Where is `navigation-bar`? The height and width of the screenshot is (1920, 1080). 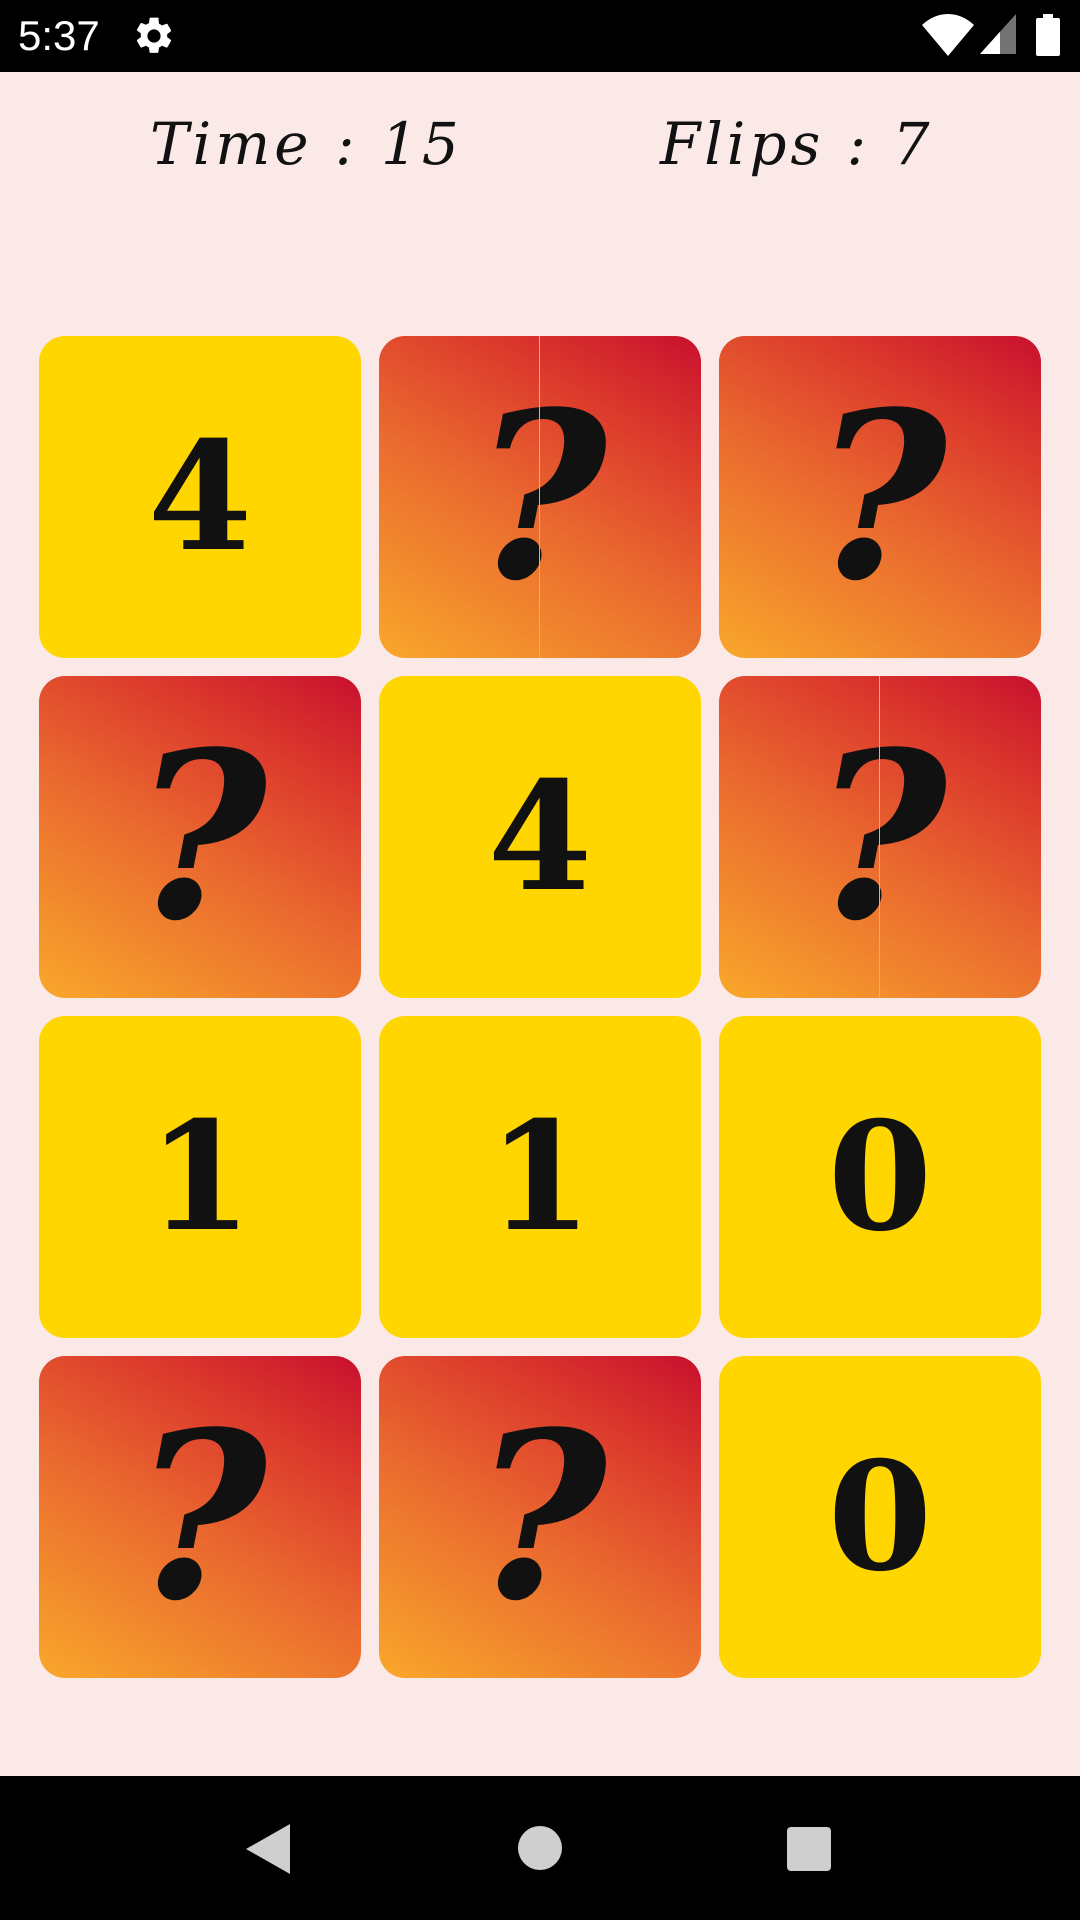 navigation-bar is located at coordinates (540, 1848).